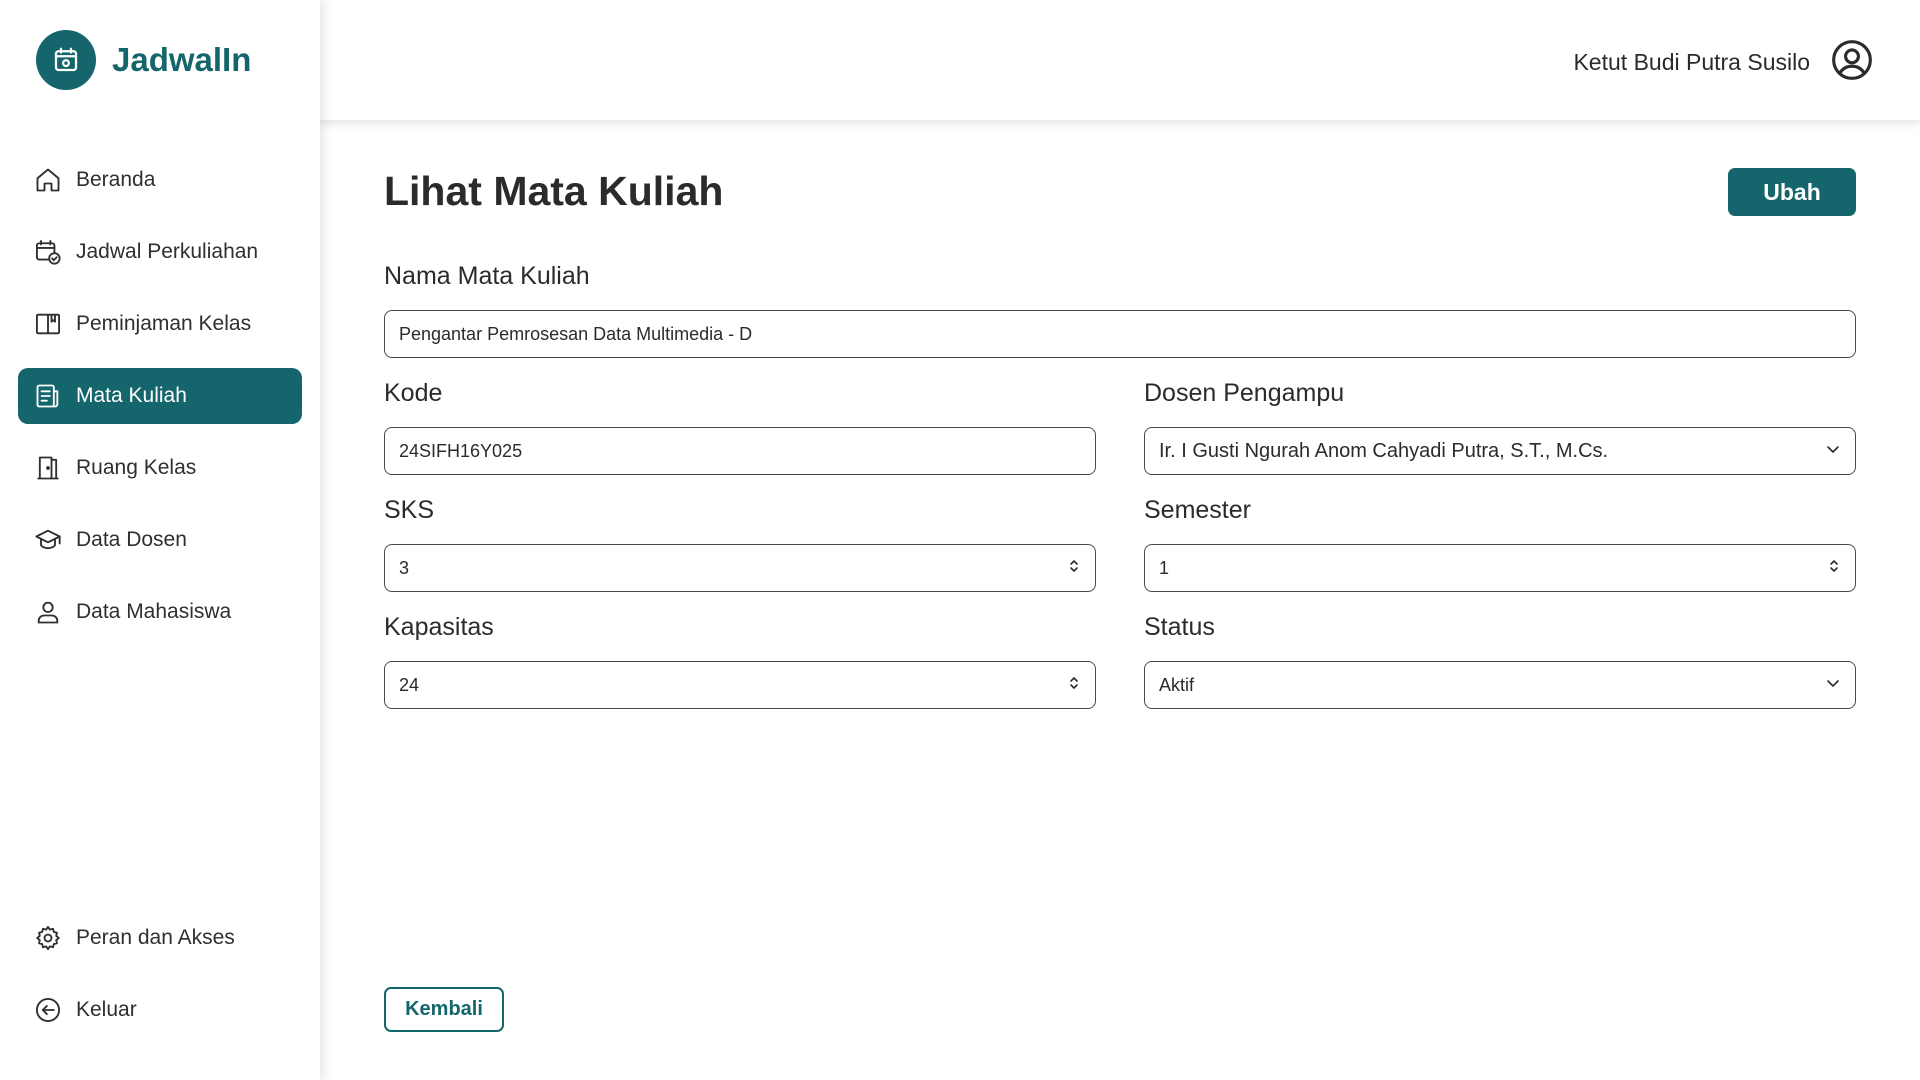 The width and height of the screenshot is (1920, 1080). What do you see at coordinates (1120, 334) in the screenshot?
I see `nama-mata-kuliah-input: Pengantar Pemrosesan Data Multimedia - D` at bounding box center [1120, 334].